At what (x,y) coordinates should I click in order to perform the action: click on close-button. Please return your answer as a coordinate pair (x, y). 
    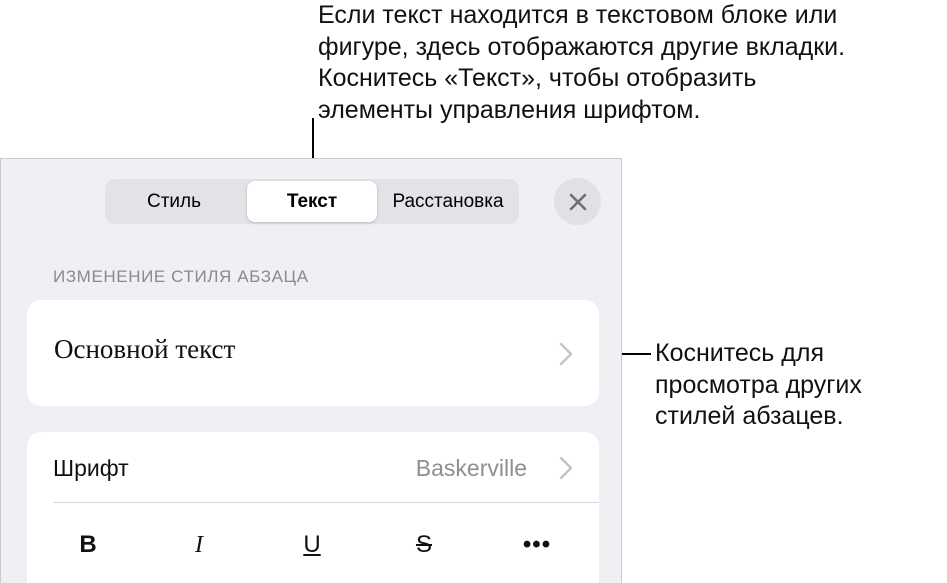
    Looking at the image, I should click on (577, 201).